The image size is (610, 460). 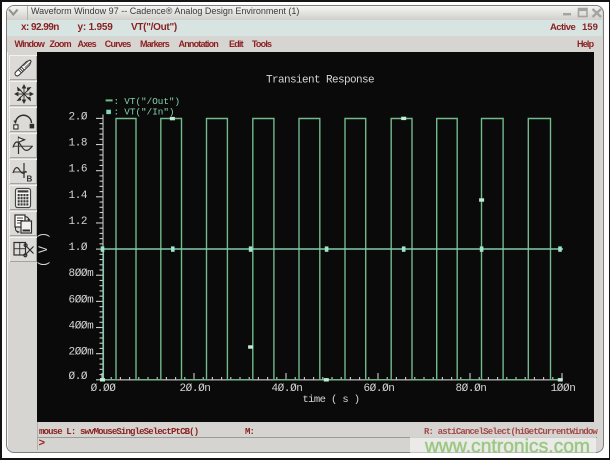 What do you see at coordinates (320, 81) in the screenshot?
I see `svg-text: Transient Response` at bounding box center [320, 81].